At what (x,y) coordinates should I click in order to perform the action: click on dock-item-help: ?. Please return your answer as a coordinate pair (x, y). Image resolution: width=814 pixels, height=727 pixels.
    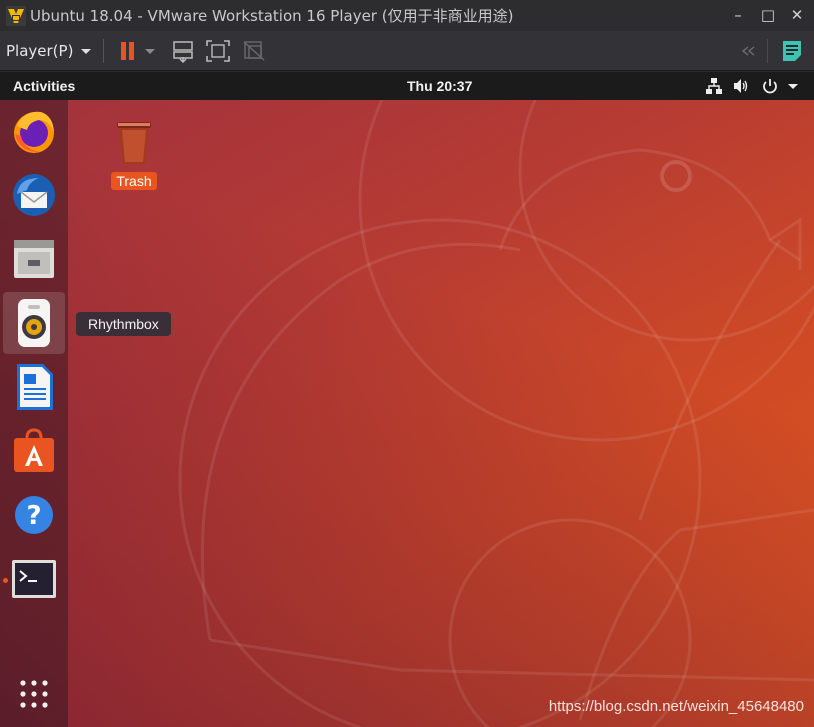
    Looking at the image, I should click on (34, 515).